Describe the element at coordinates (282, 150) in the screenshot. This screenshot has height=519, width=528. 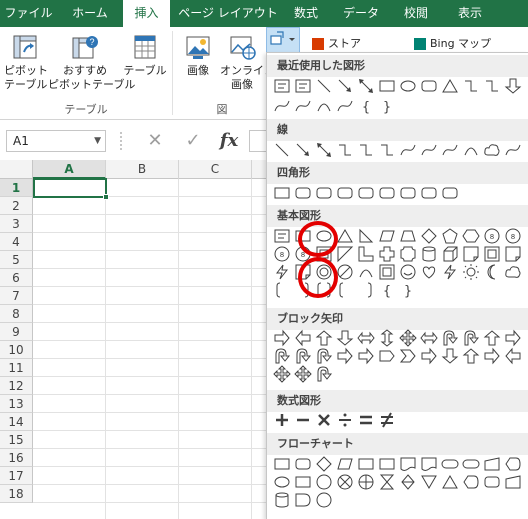
I see `shape-line-icon` at that location.